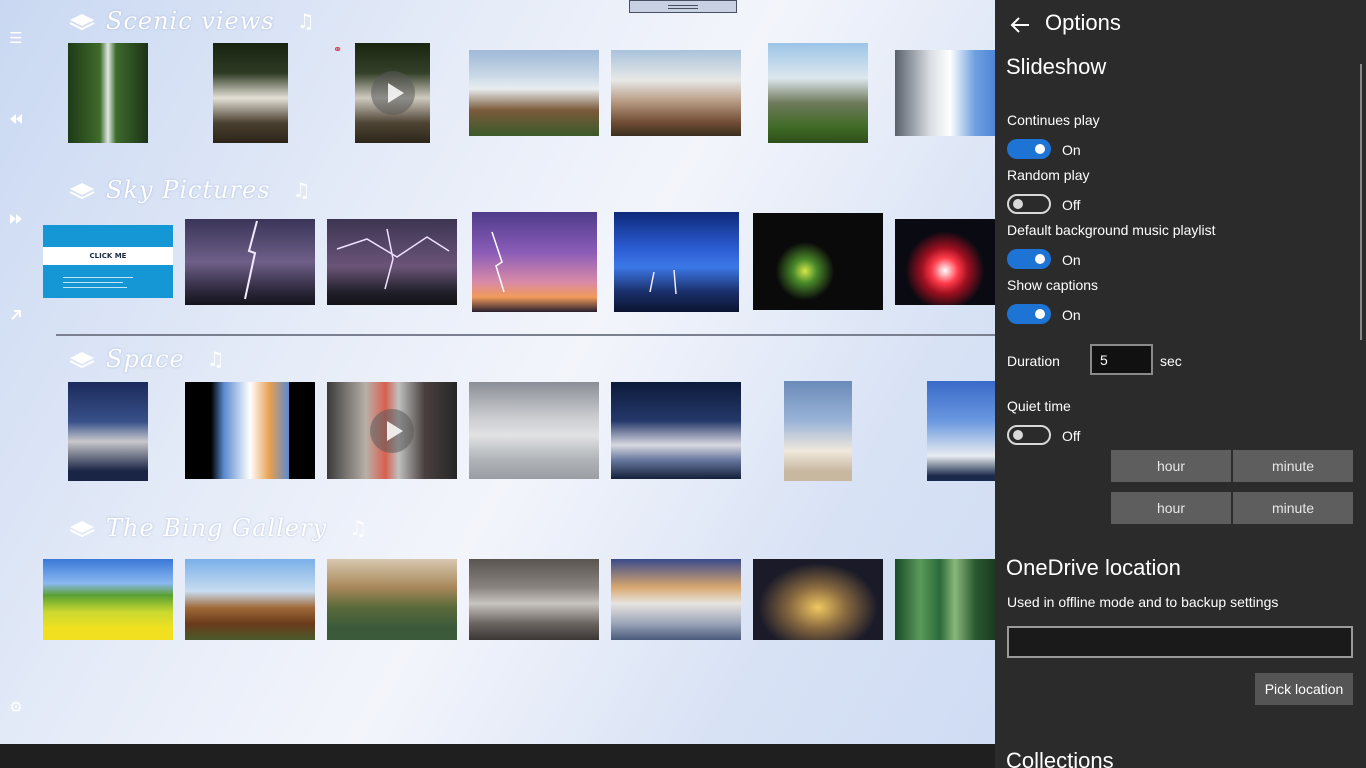  I want to click on quiet-time-state: Off, so click(1071, 436).